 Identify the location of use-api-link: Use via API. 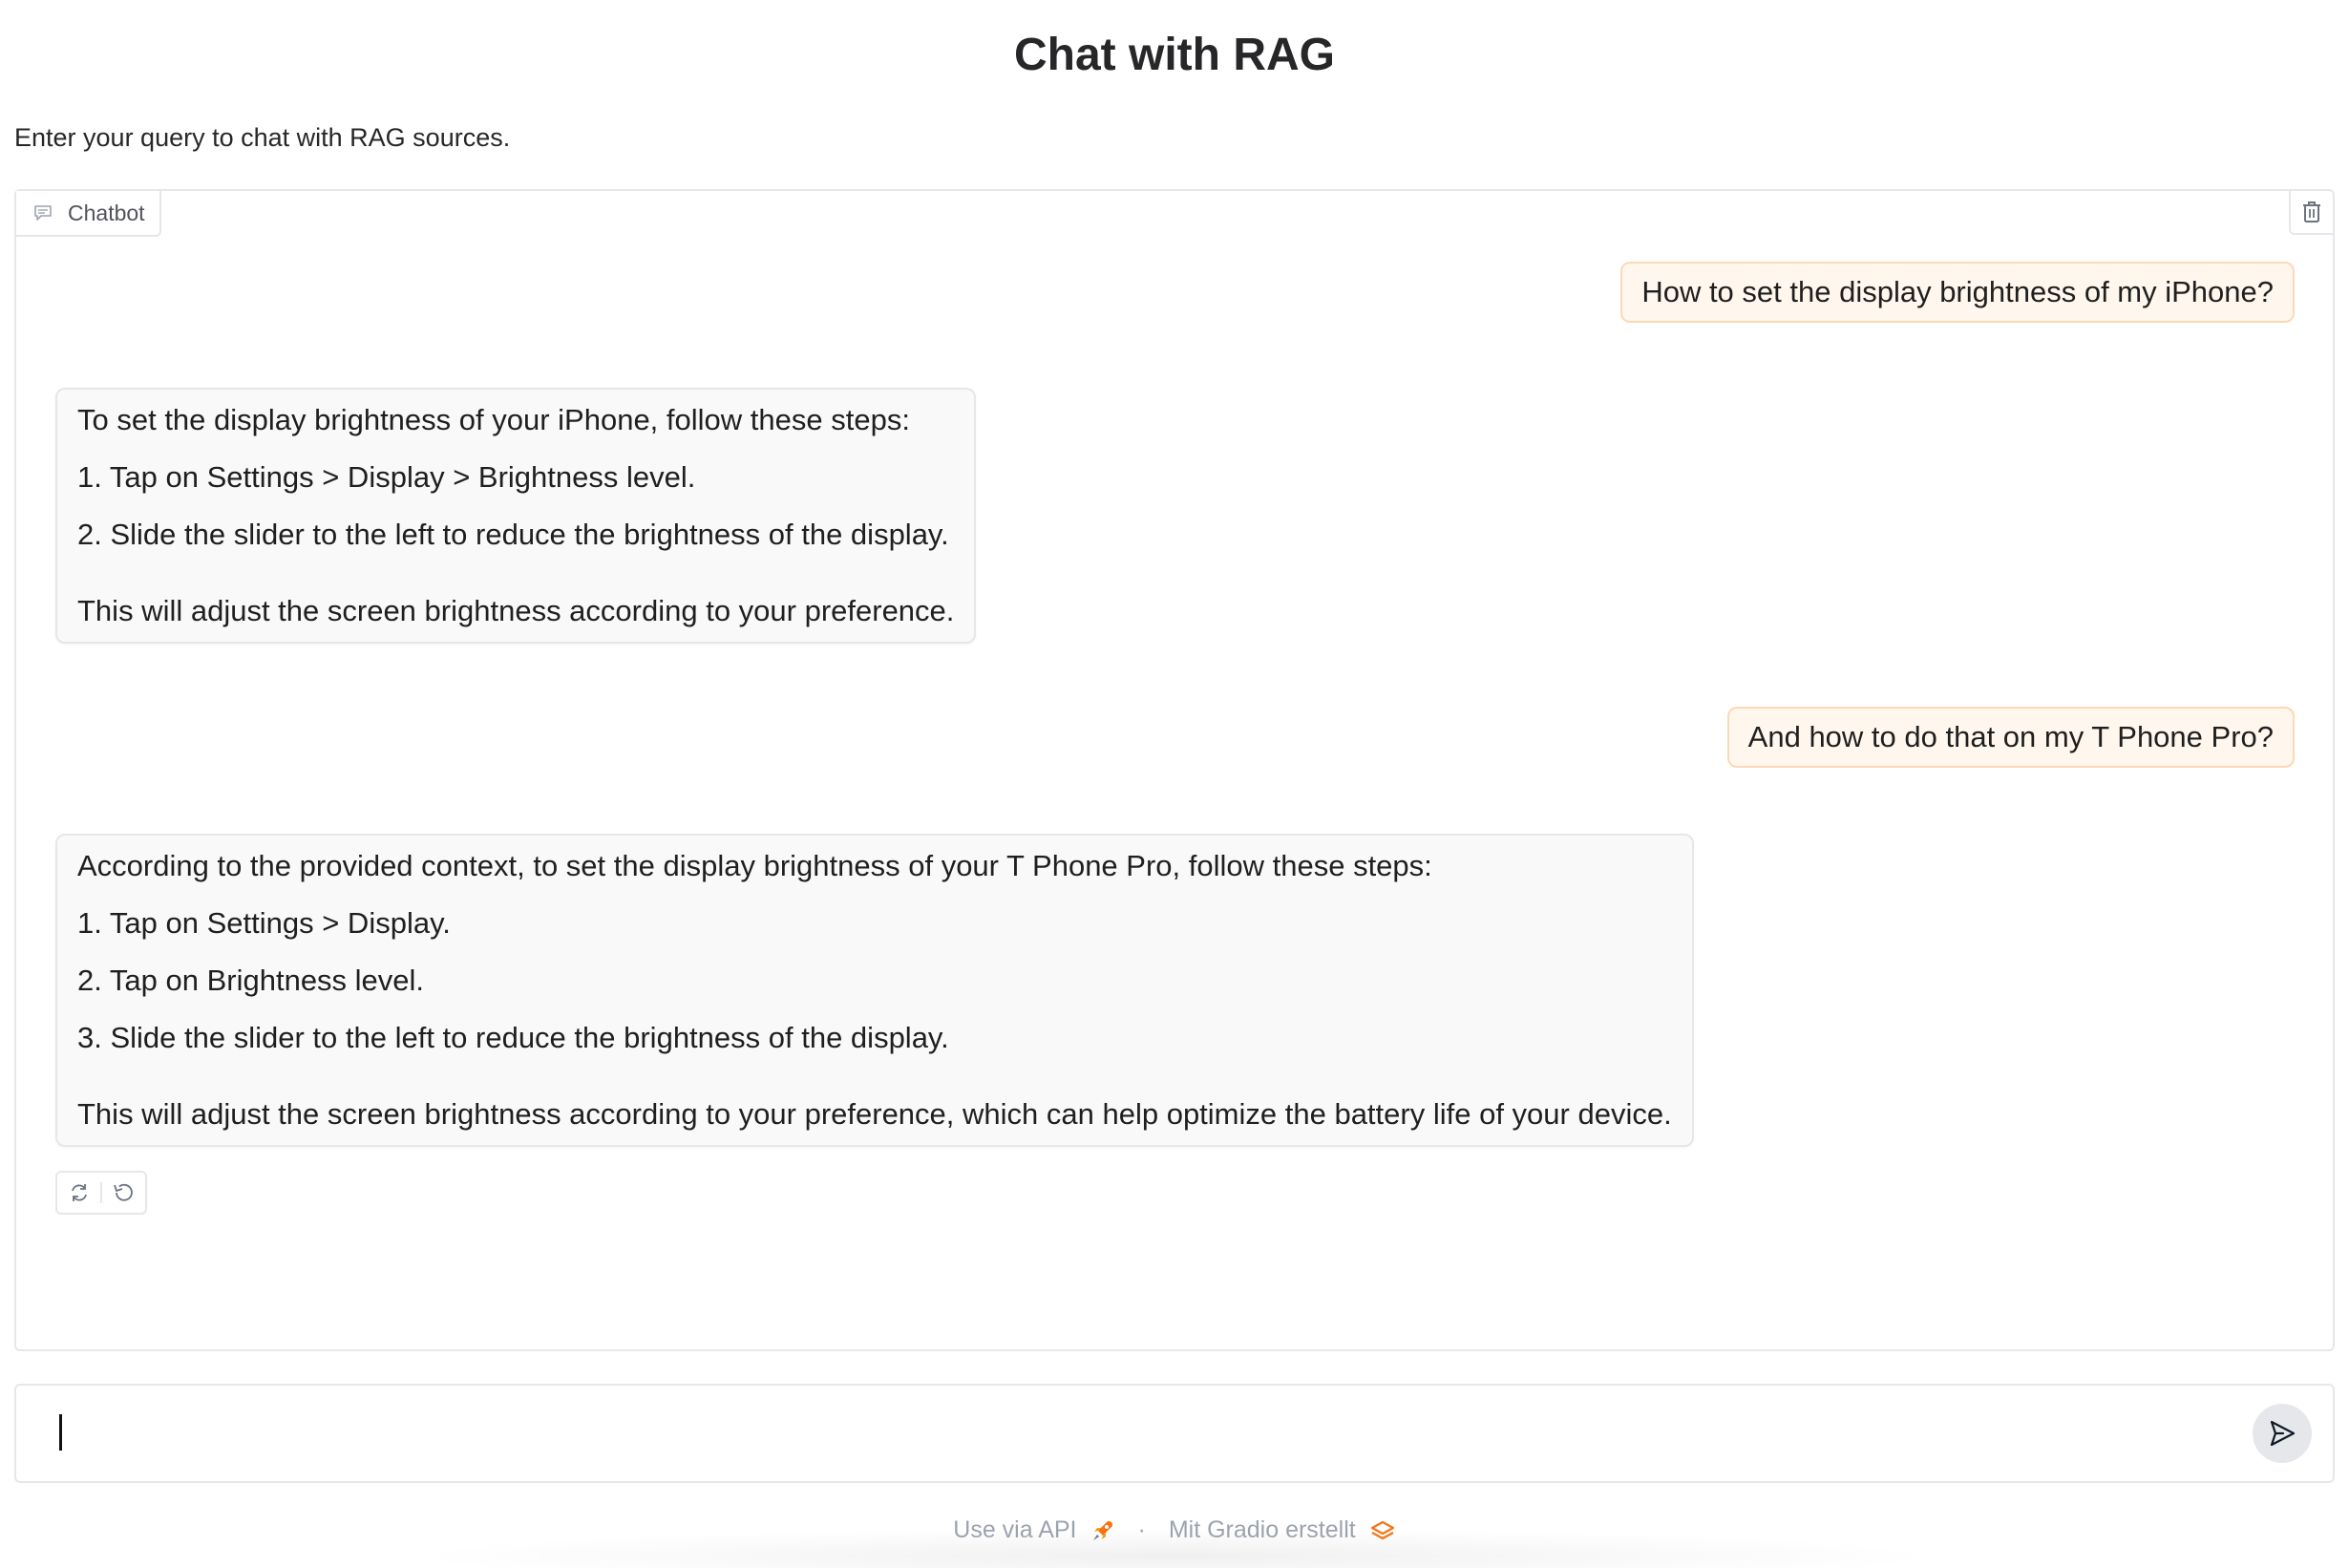
(1014, 1530).